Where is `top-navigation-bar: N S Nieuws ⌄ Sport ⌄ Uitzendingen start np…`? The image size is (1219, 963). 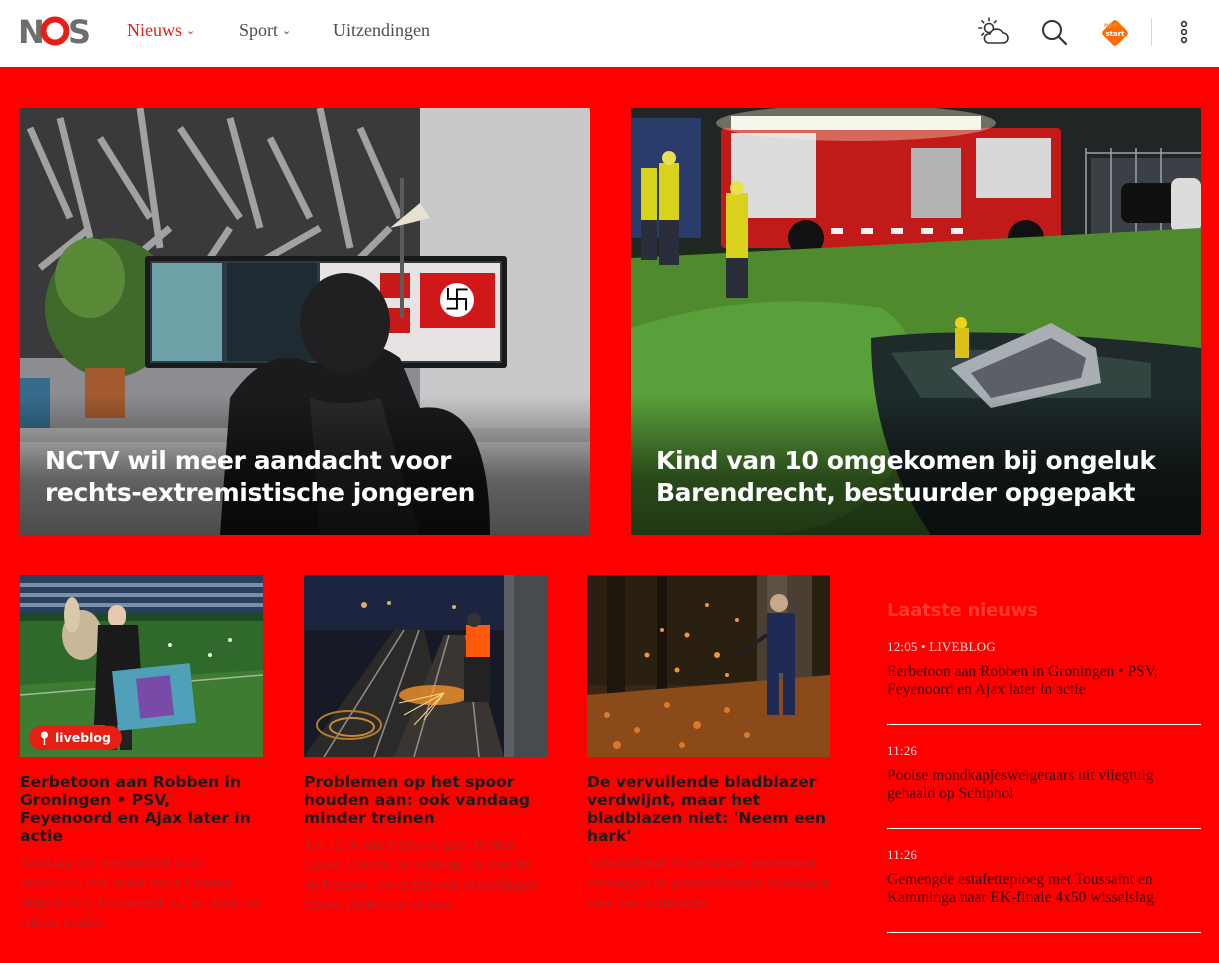 top-navigation-bar: N S Nieuws ⌄ Sport ⌄ Uitzendingen start np… is located at coordinates (609, 33).